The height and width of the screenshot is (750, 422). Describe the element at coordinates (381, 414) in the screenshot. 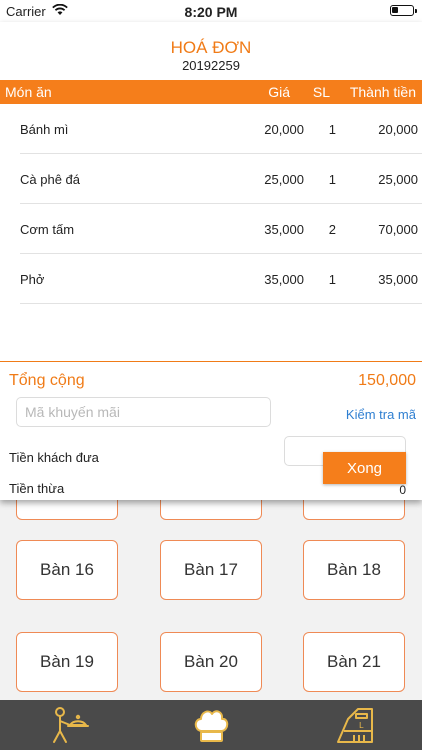

I see `check-code-link: Kiểm tra mã` at that location.